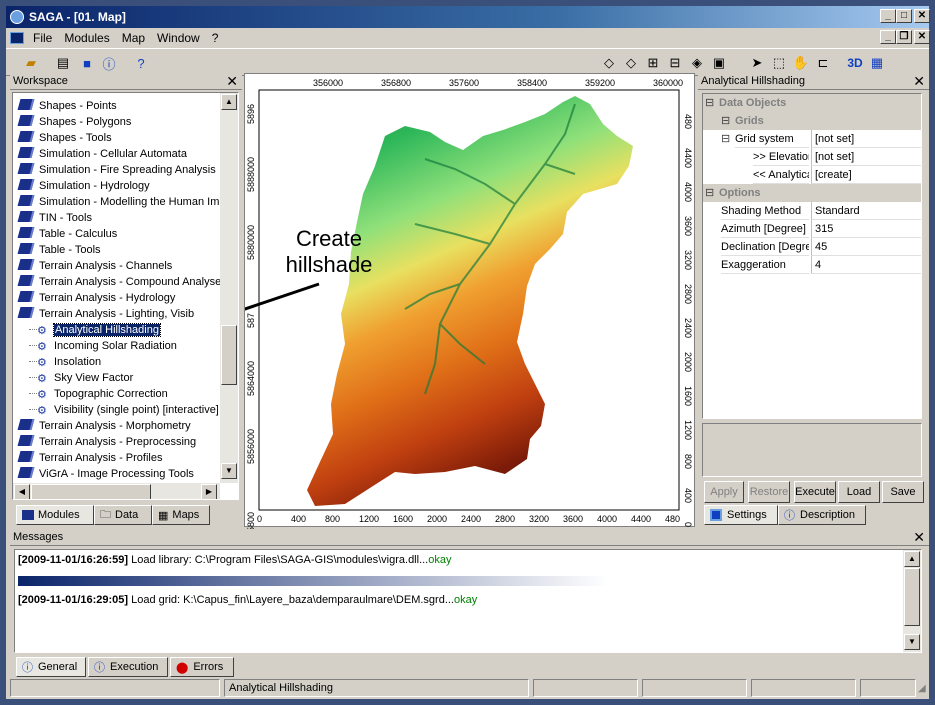 The image size is (935, 705). What do you see at coordinates (122, 282) in the screenshot?
I see `tree-library-item: Terrain Analysis - Compound Analyses` at bounding box center [122, 282].